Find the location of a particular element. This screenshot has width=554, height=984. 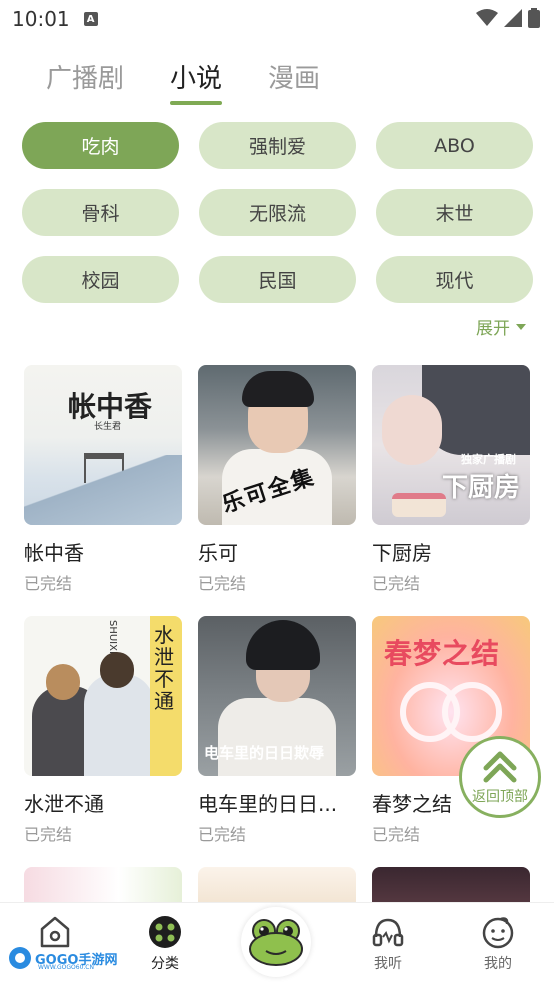

book-card: SHUIXIEBUTONG 水泄不通 水泄不通 已完结 is located at coordinates (103, 730).